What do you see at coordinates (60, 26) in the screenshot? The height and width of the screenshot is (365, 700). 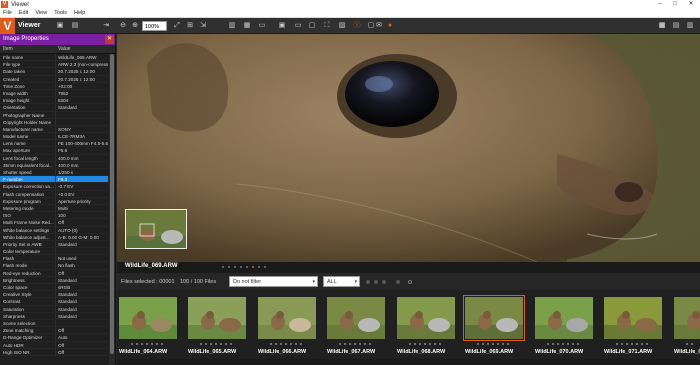 I see `open-folder-icon: ▣` at bounding box center [60, 26].